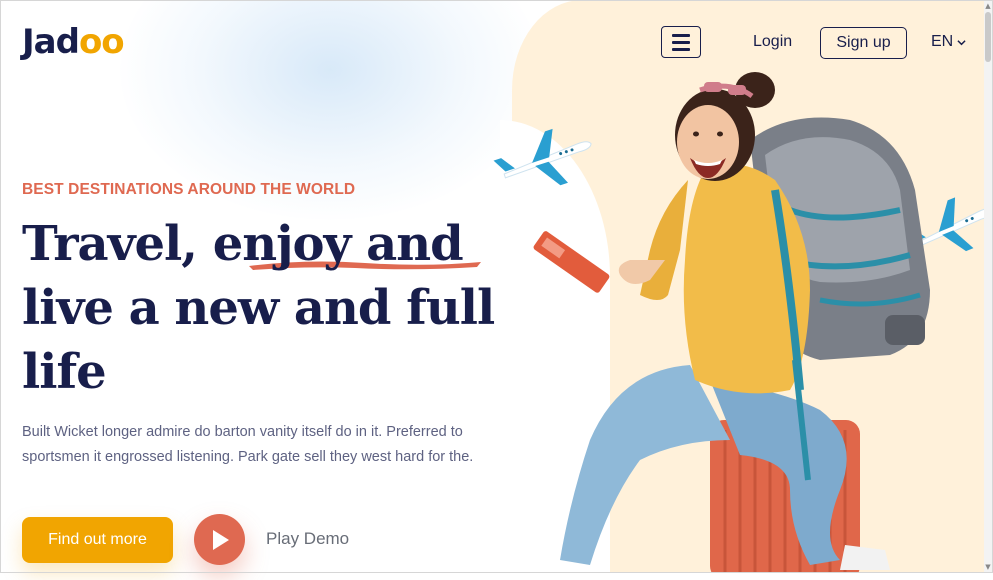  What do you see at coordinates (863, 43) in the screenshot?
I see `signup-button: Sign up` at bounding box center [863, 43].